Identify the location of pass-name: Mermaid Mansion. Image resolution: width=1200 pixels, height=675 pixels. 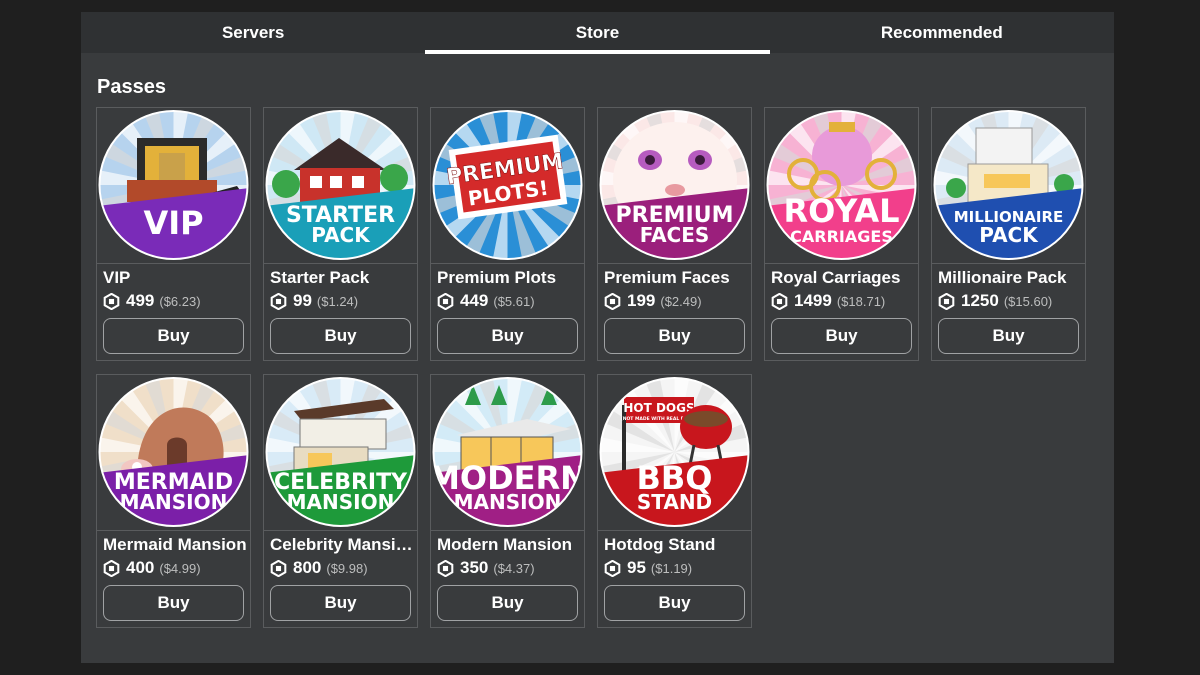
(175, 545).